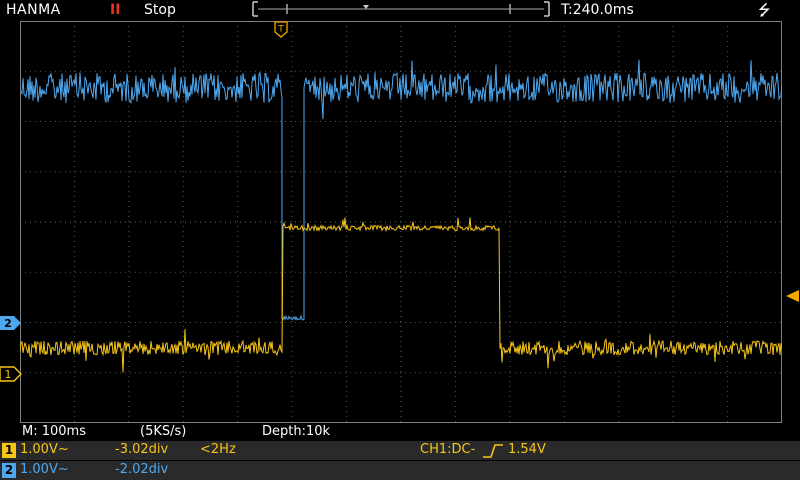 The height and width of the screenshot is (480, 800). I want to click on trigger-marker-label: T, so click(280, 30).